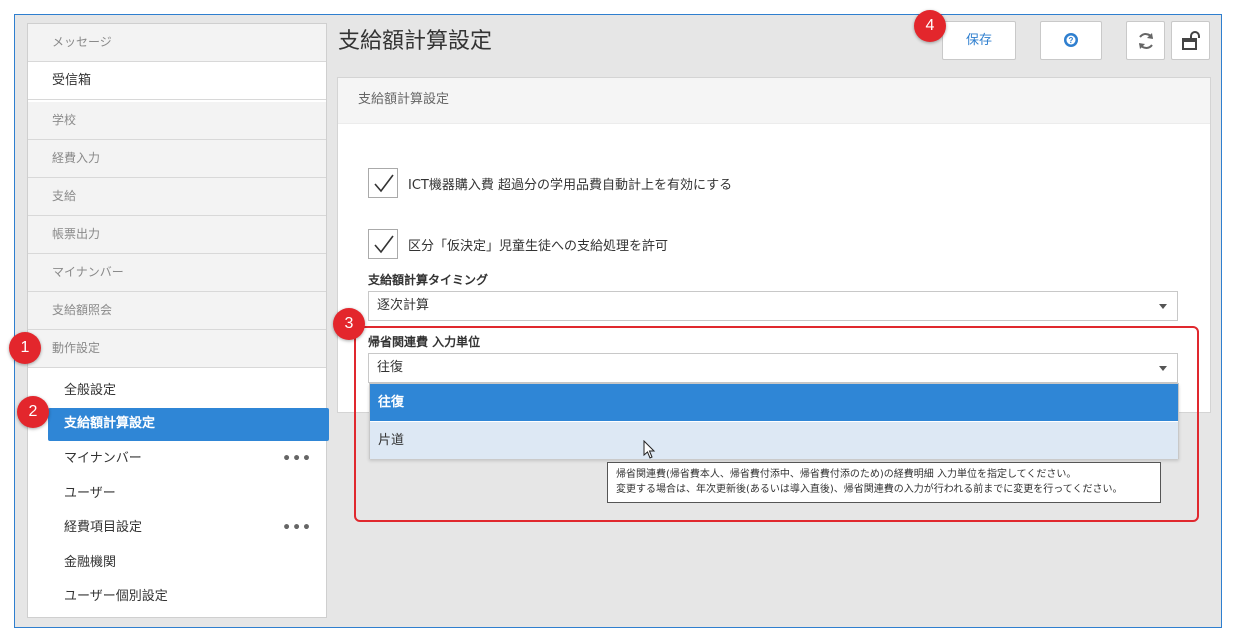 This screenshot has height=643, width=1237. I want to click on sidebar-item-label: 金融機関, so click(90, 562).